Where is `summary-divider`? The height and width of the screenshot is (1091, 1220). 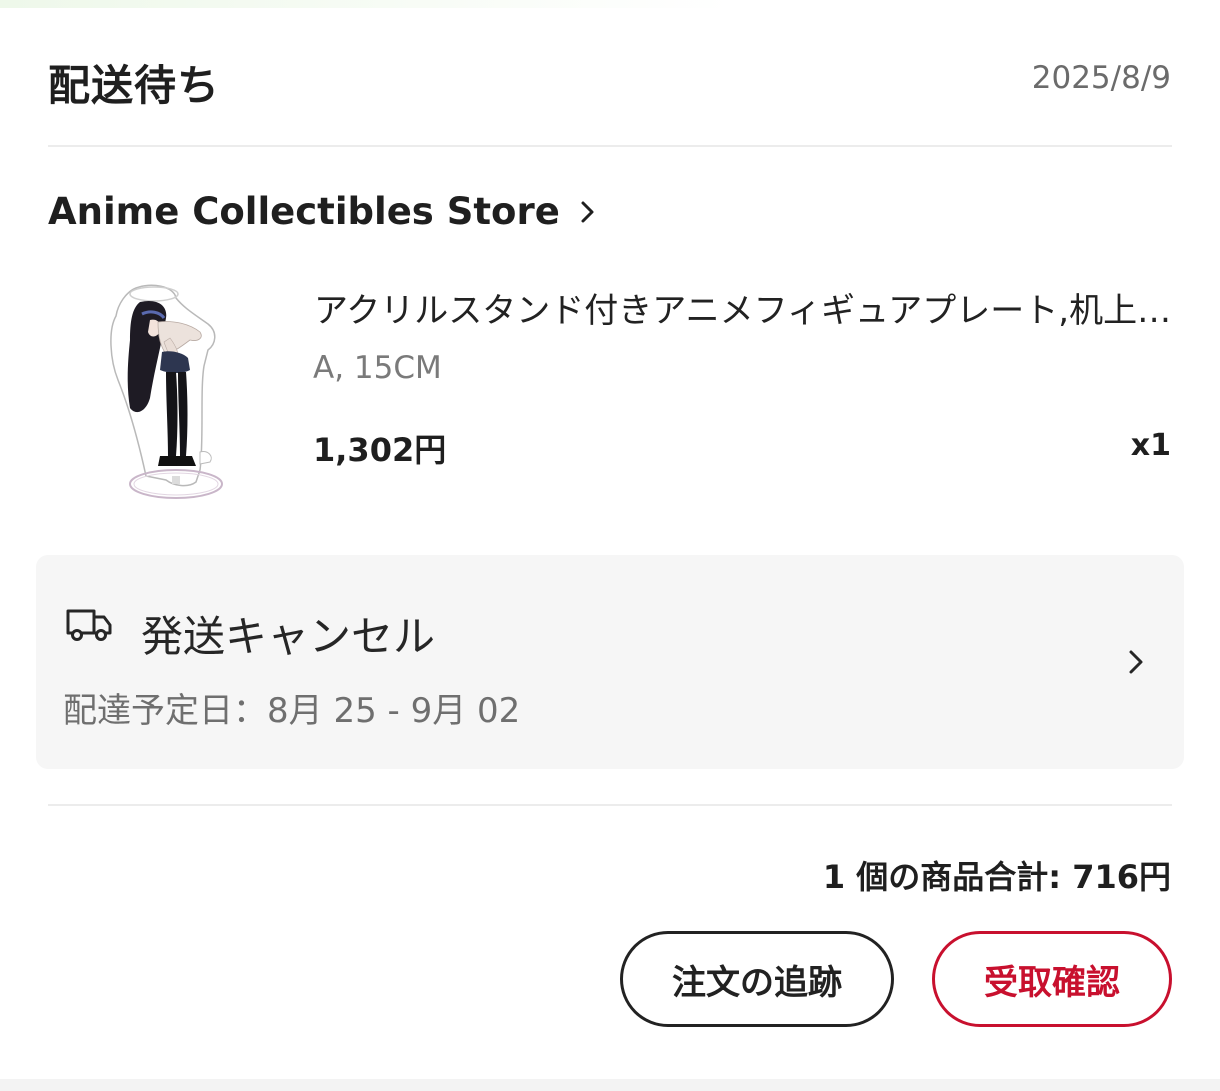 summary-divider is located at coordinates (610, 805).